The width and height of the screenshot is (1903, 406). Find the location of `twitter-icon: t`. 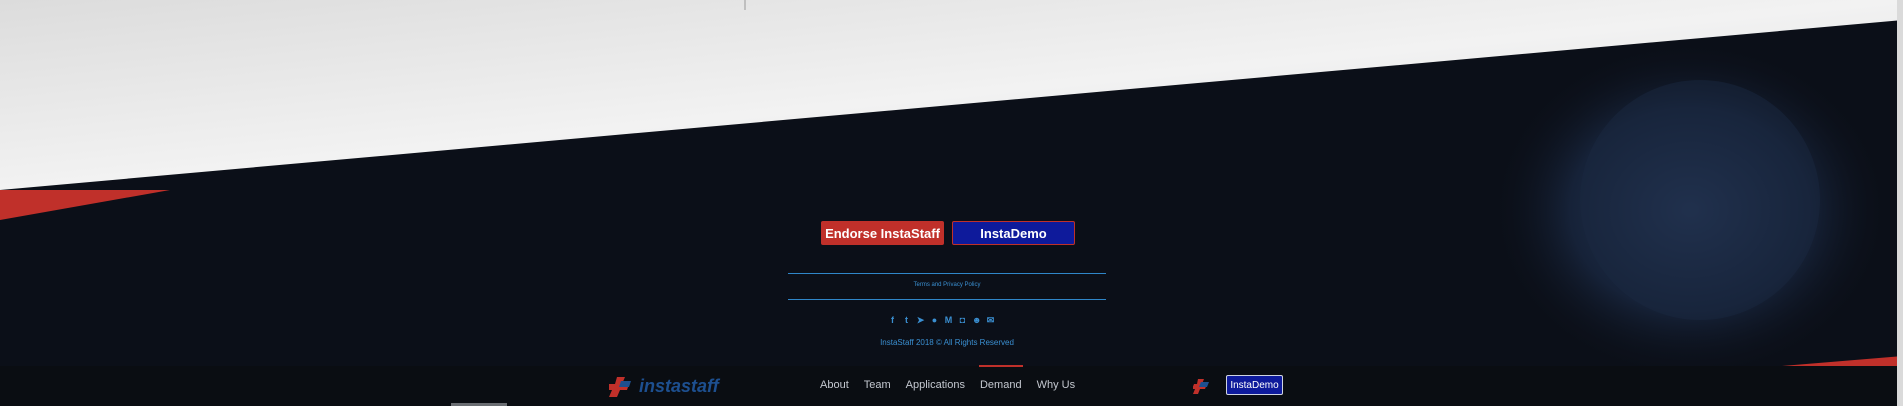

twitter-icon: t is located at coordinates (906, 320).